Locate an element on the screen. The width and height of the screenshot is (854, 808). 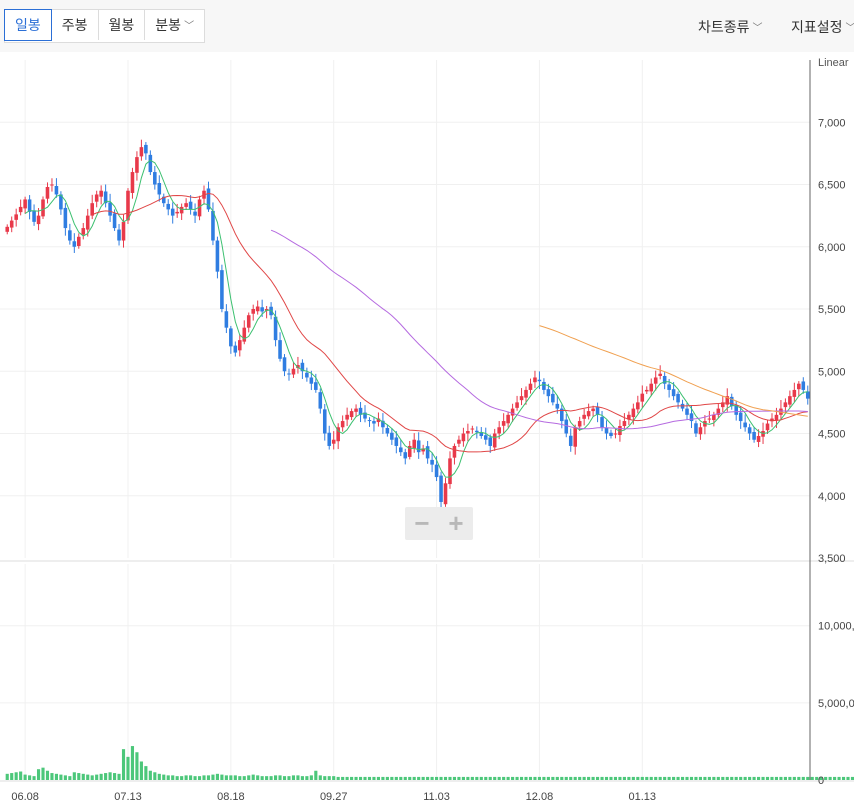
time-tick-label: 07.13 is located at coordinates (128, 797).